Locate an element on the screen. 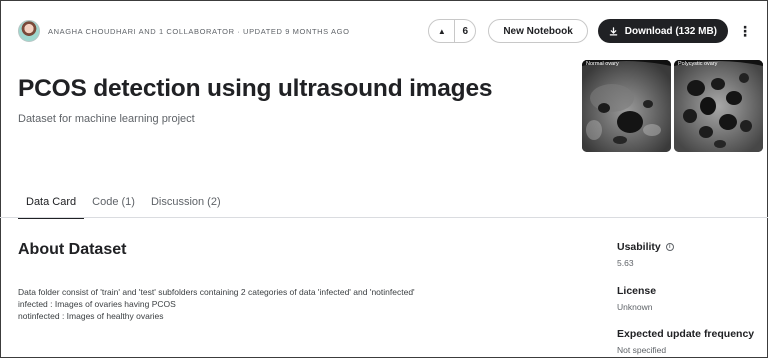 The width and height of the screenshot is (768, 358). cover-image-normal-ovary: Normal ovary is located at coordinates (626, 106).